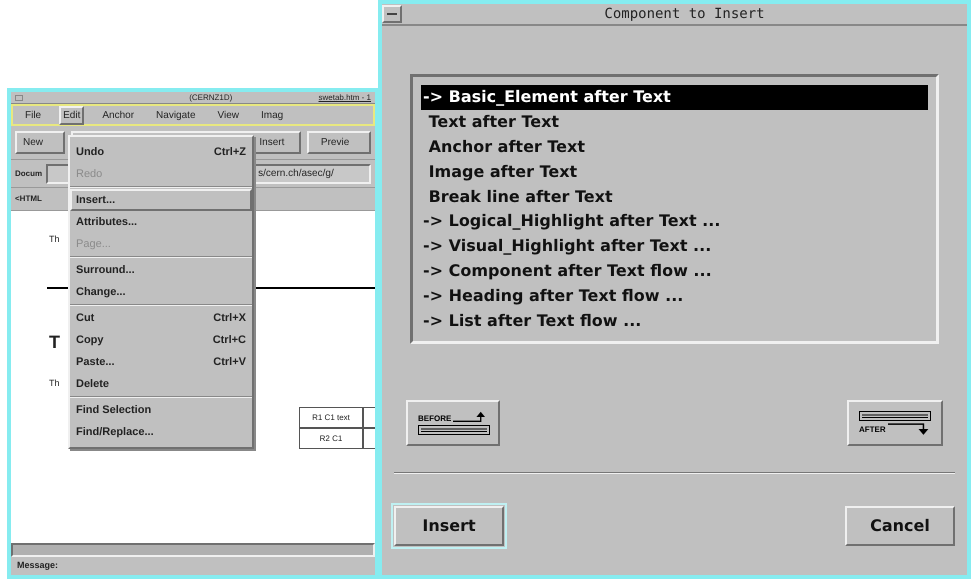 Image resolution: width=971 pixels, height=579 pixels. I want to click on menu-item-label: Delete, so click(93, 384).